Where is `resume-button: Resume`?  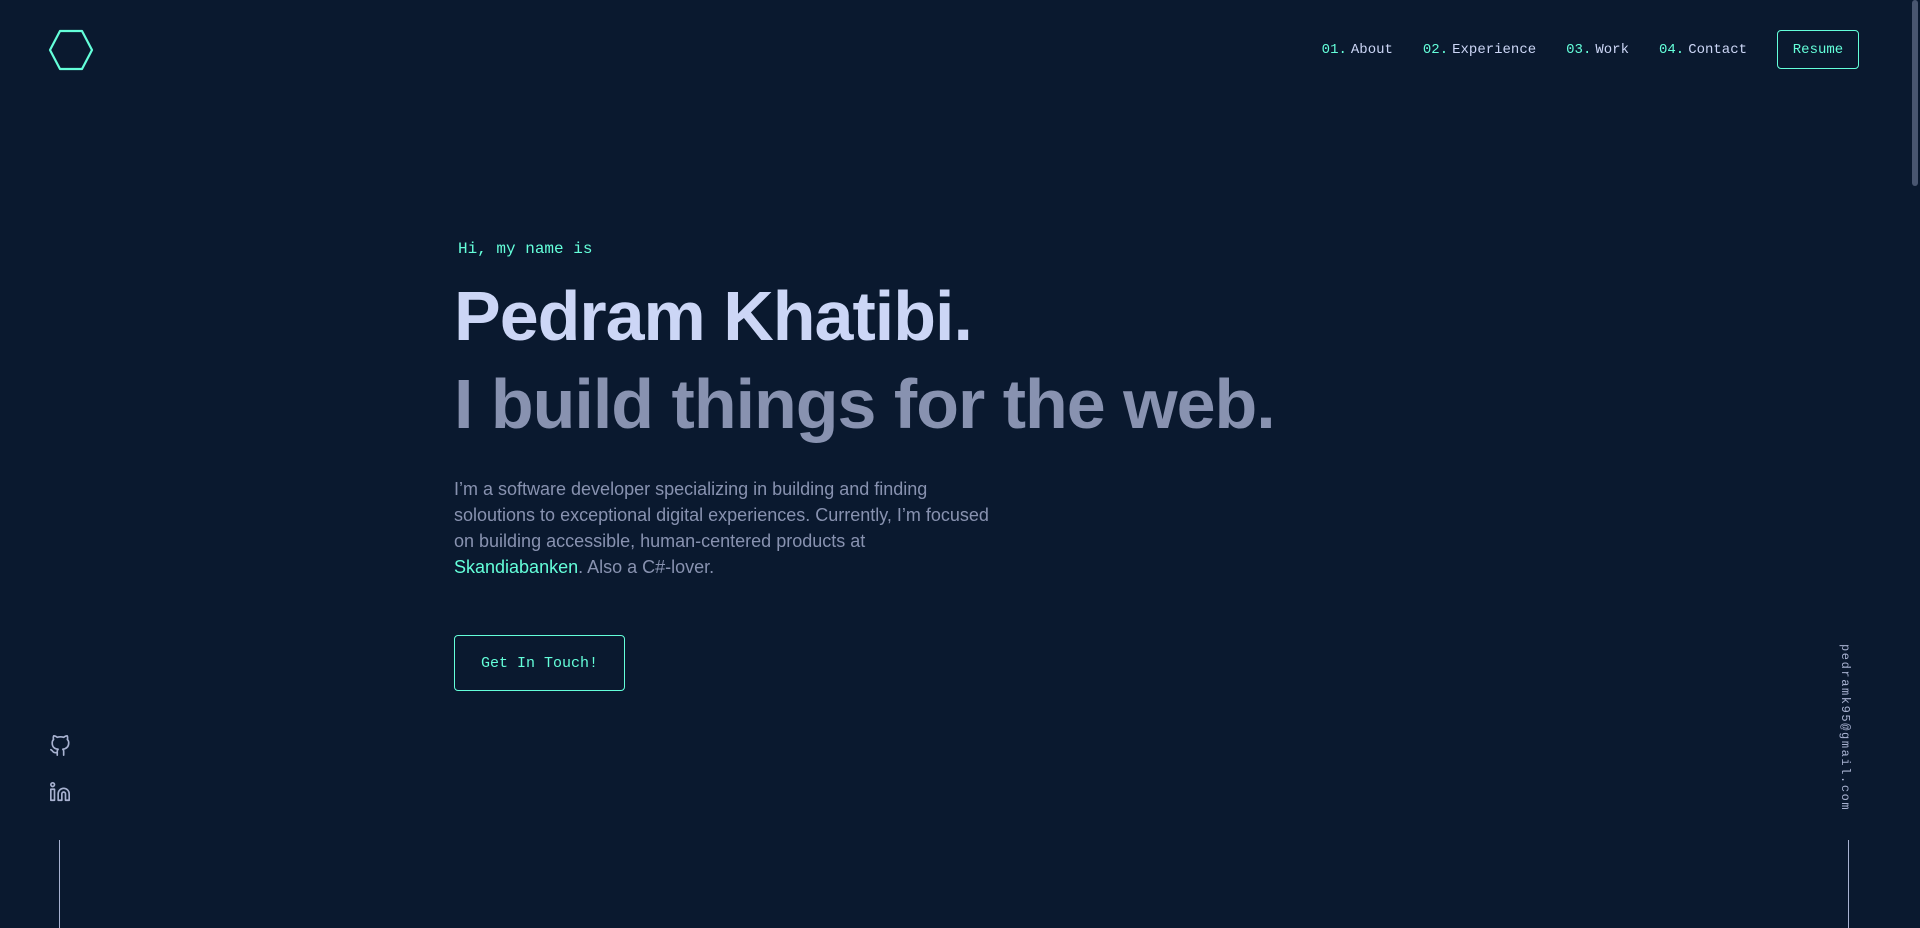
resume-button: Resume is located at coordinates (1818, 49).